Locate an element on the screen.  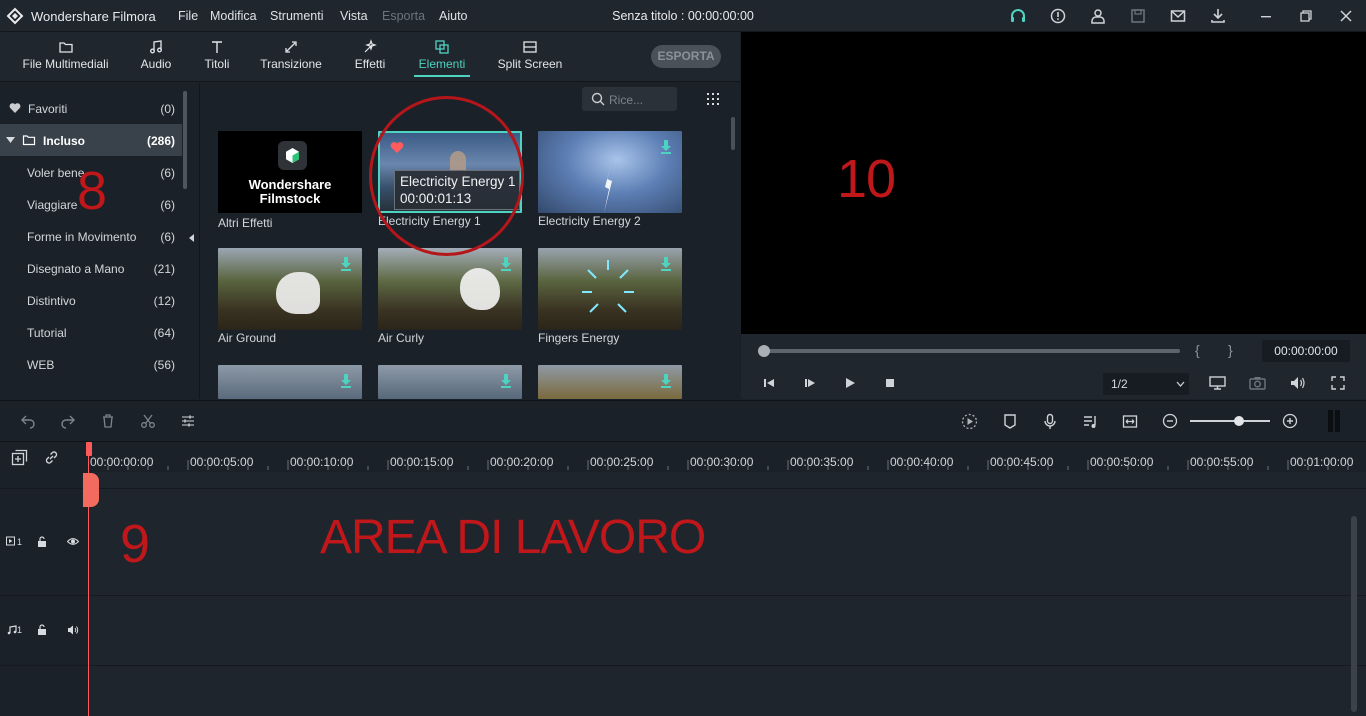
ruler-label: 00:00:10:00 is located at coordinates (322, 462).